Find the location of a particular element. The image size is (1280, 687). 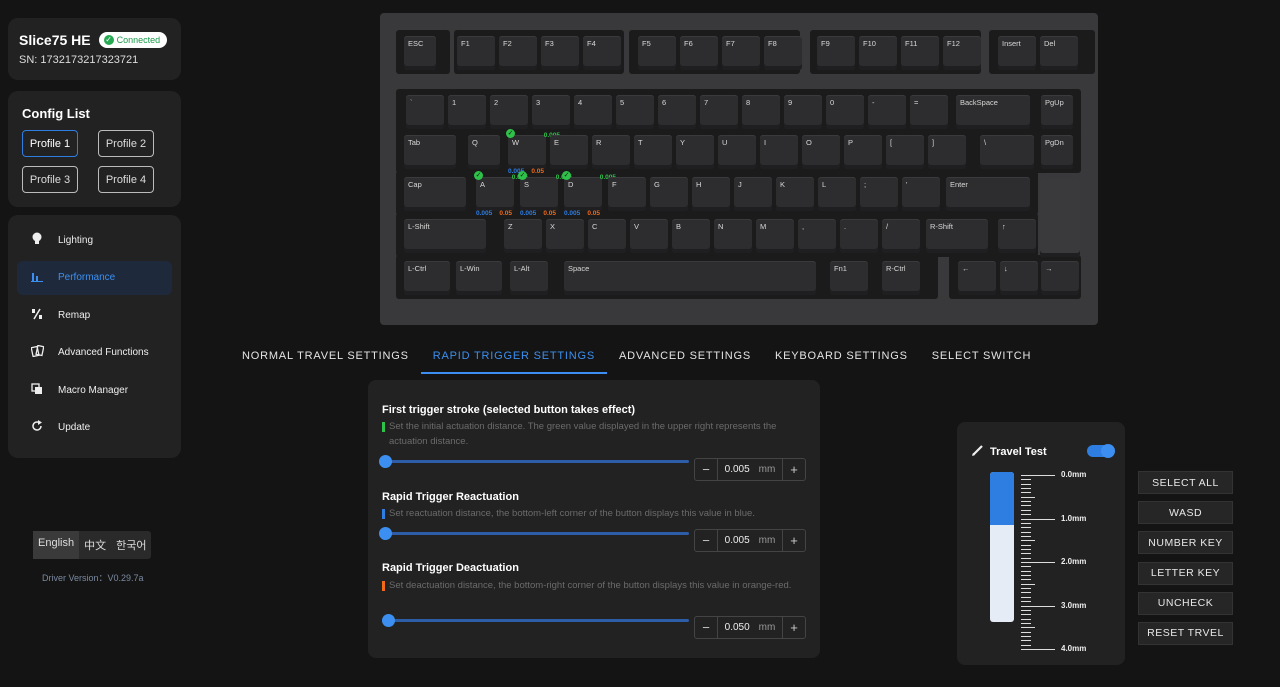

key-x: X is located at coordinates (565, 236).